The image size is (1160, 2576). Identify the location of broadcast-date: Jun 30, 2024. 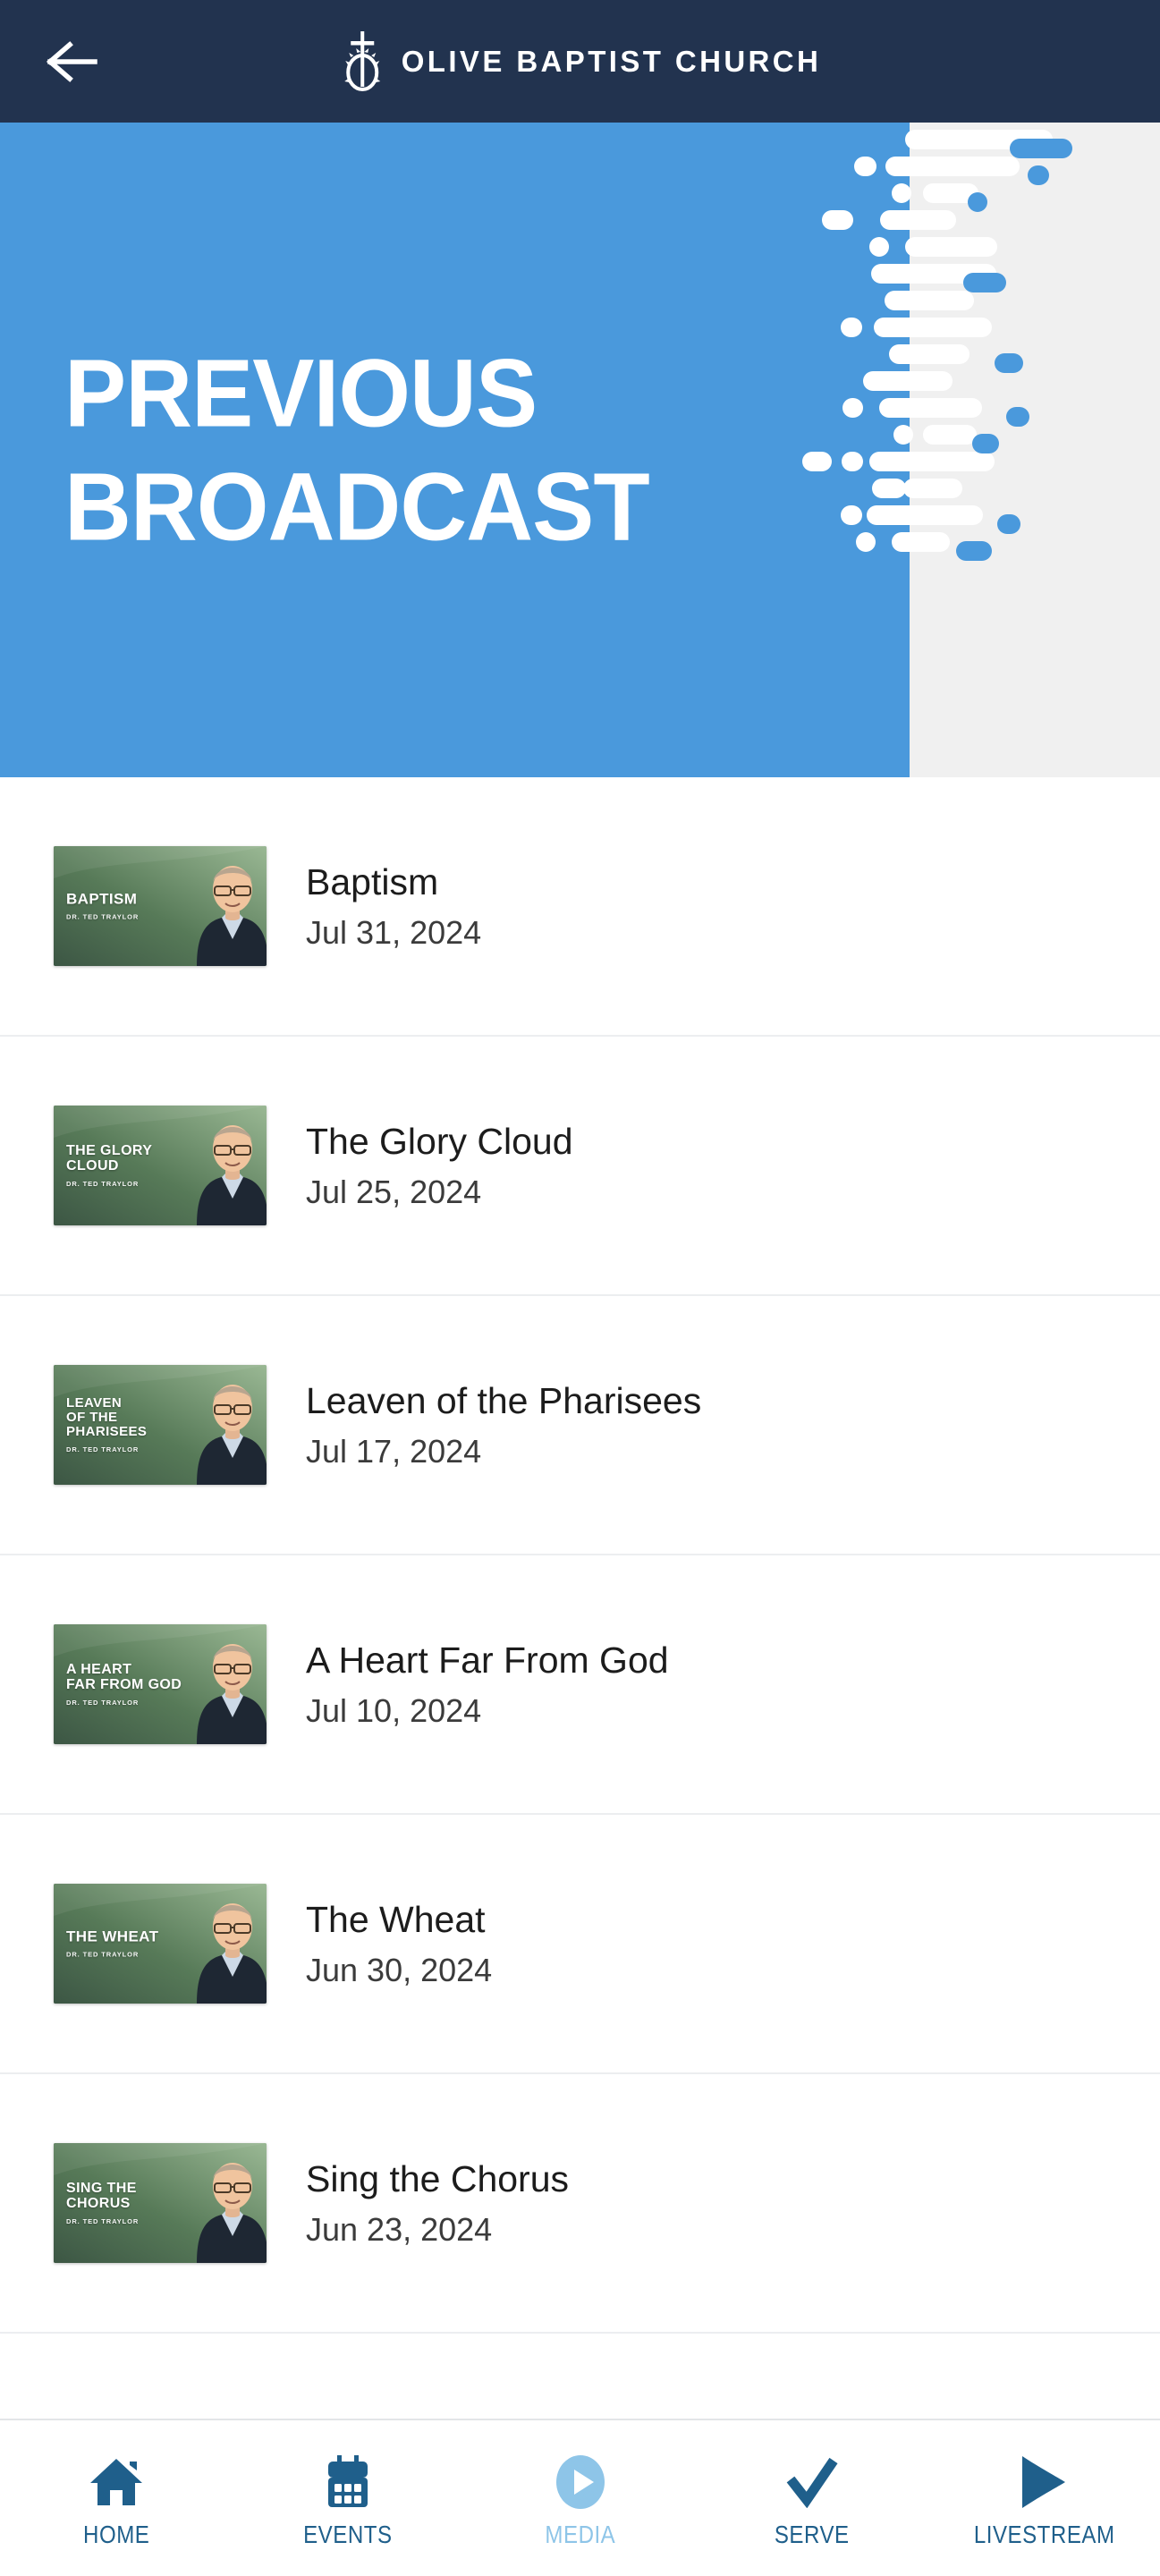
(399, 1969).